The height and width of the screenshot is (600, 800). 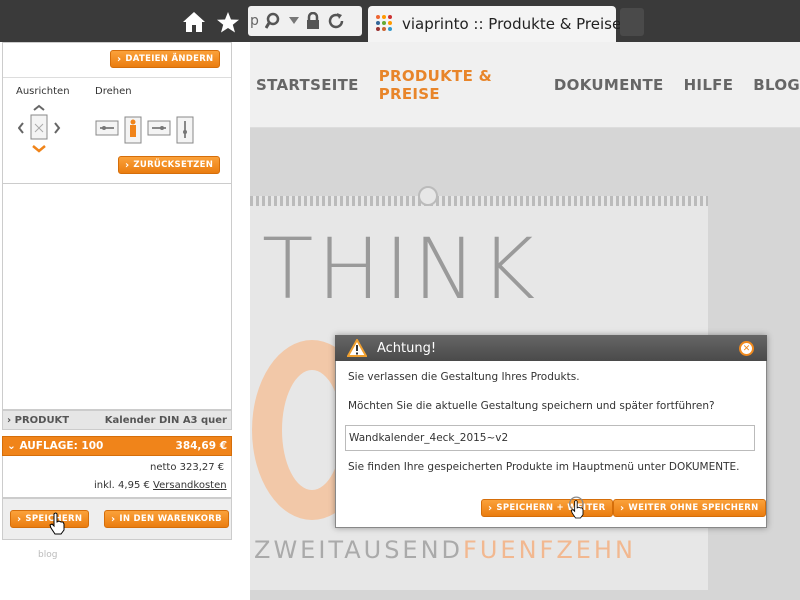 I want to click on lock-icon, so click(x=312, y=20).